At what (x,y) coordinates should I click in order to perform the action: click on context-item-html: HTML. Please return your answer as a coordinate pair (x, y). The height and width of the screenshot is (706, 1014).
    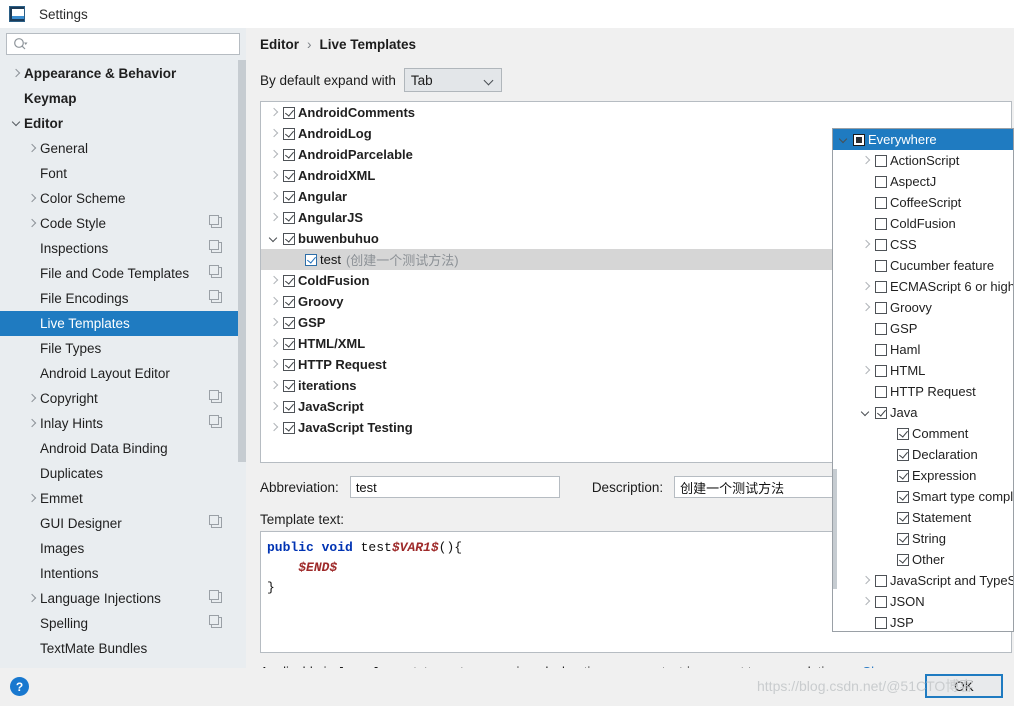
    Looking at the image, I should click on (923, 370).